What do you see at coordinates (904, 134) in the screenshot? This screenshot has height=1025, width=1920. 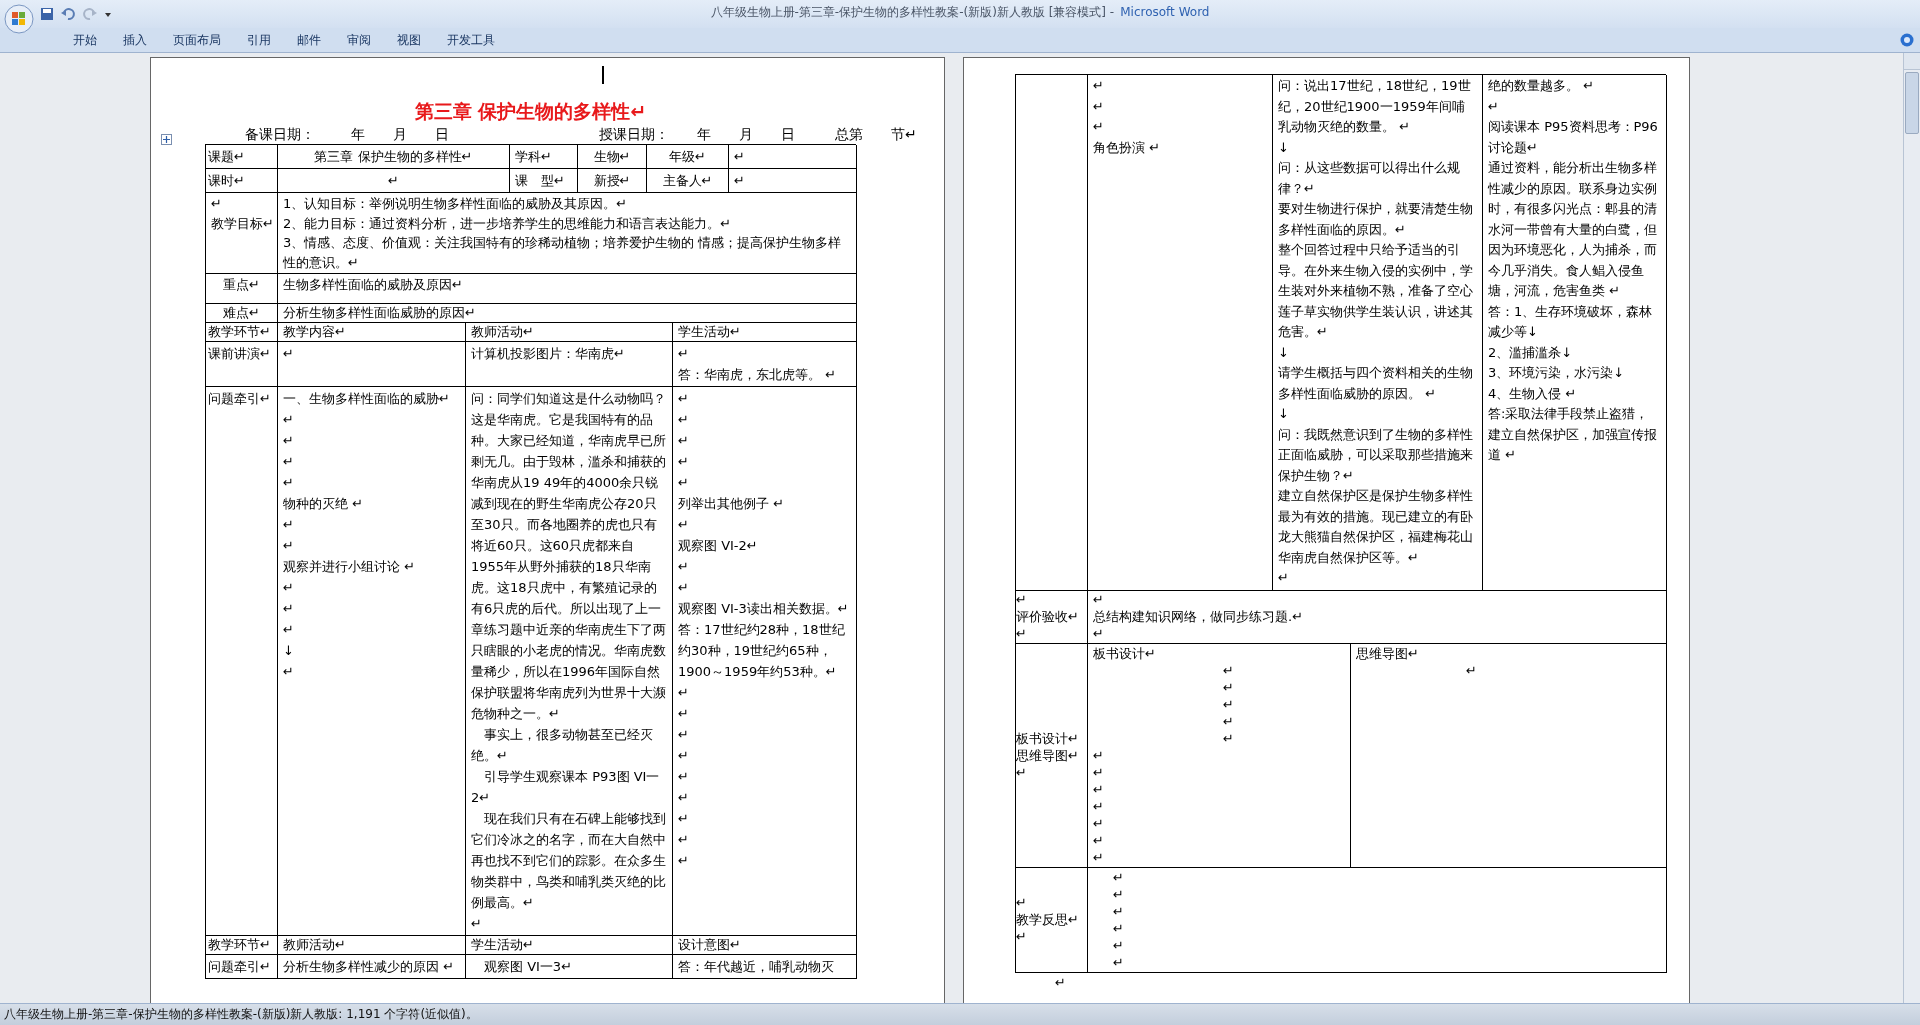 I see `date-label: 节↵` at bounding box center [904, 134].